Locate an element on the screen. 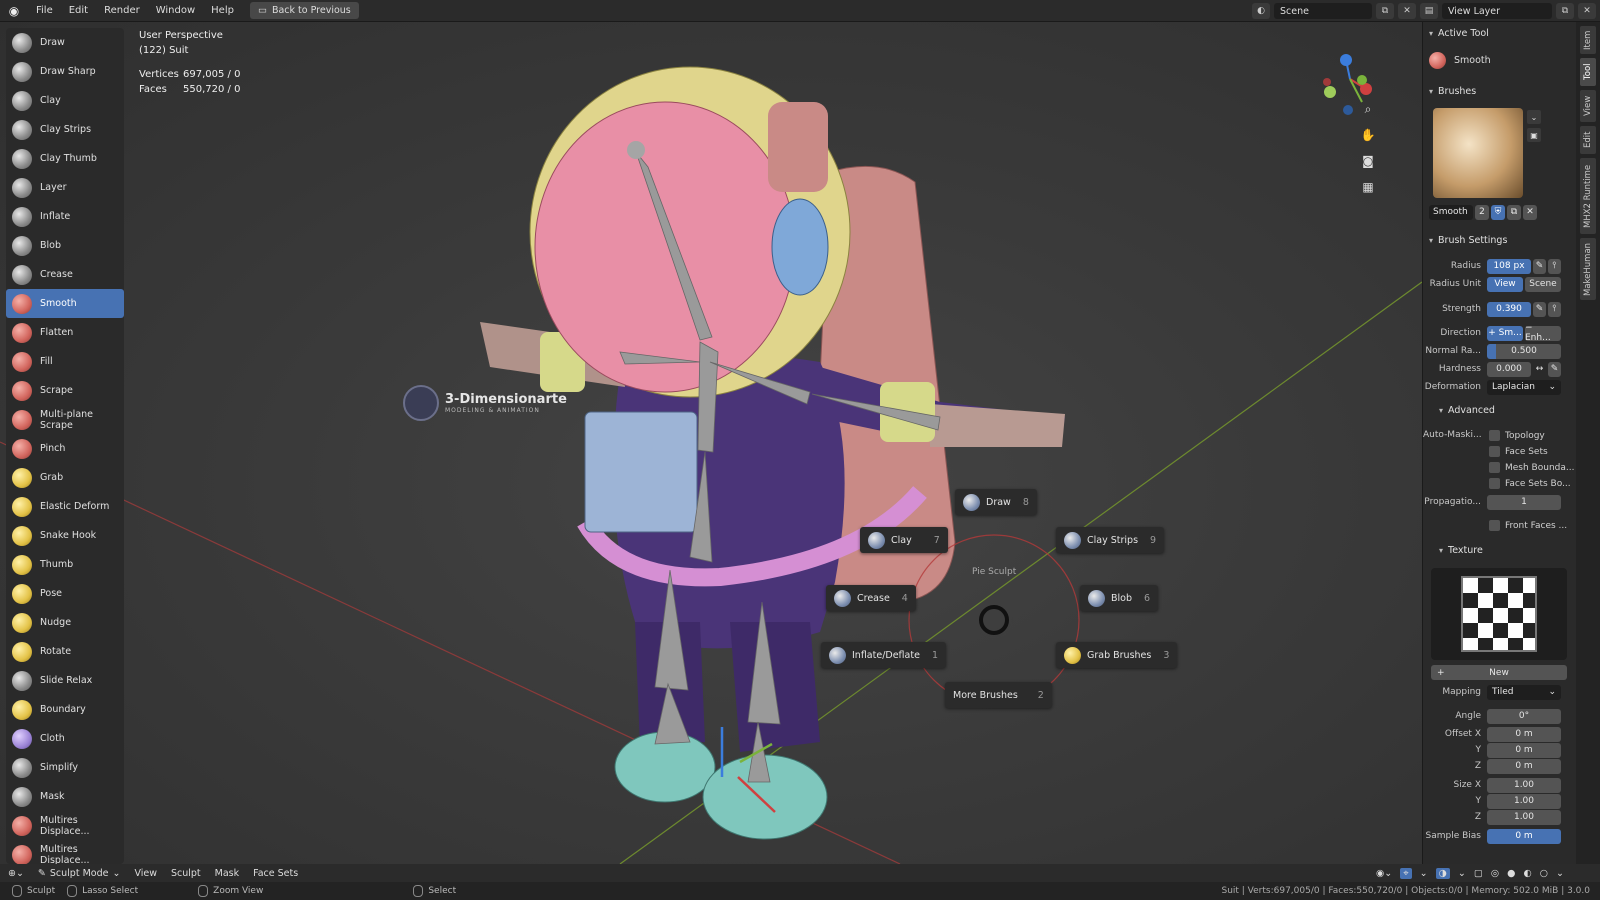 This screenshot has width=1600, height=900. tool-clay: Clay is located at coordinates (65, 100).